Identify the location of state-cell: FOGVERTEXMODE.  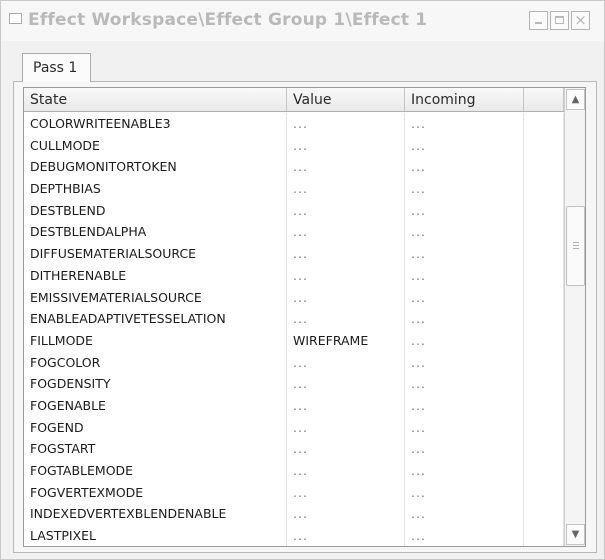
(155, 492).